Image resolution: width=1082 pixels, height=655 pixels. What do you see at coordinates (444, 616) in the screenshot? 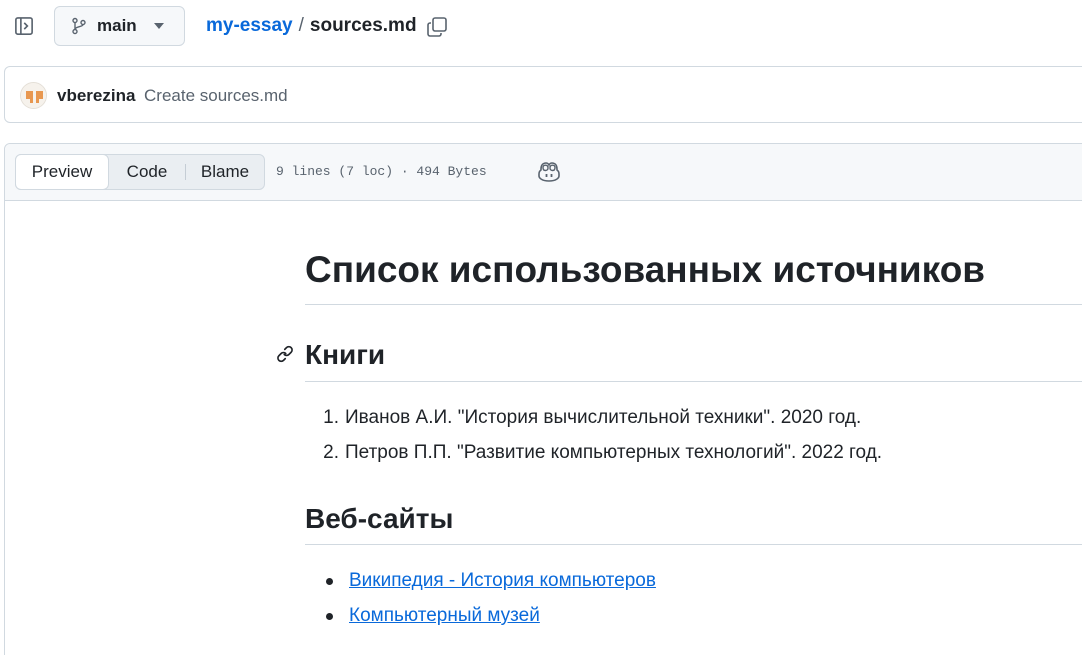
I see `link-computer-museum: Компьютерный музей` at bounding box center [444, 616].